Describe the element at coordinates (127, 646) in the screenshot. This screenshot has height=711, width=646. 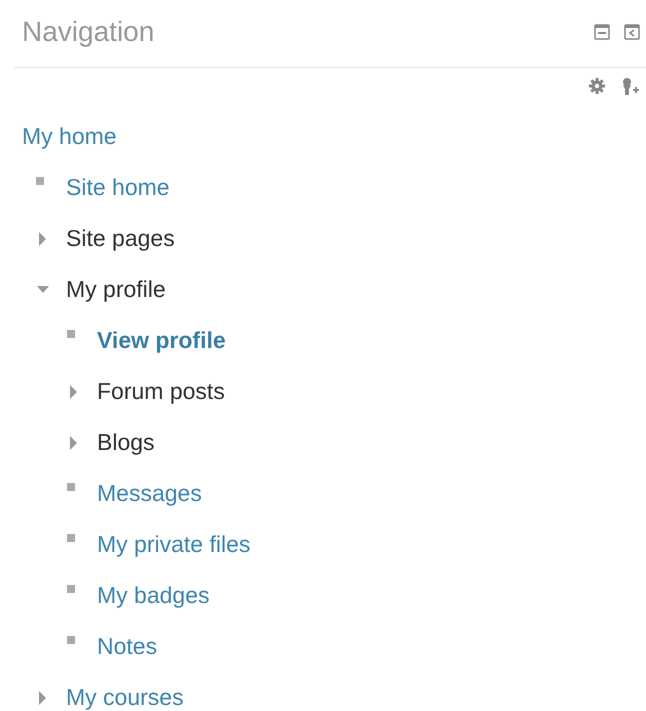
I see `nav-link: Notes` at that location.